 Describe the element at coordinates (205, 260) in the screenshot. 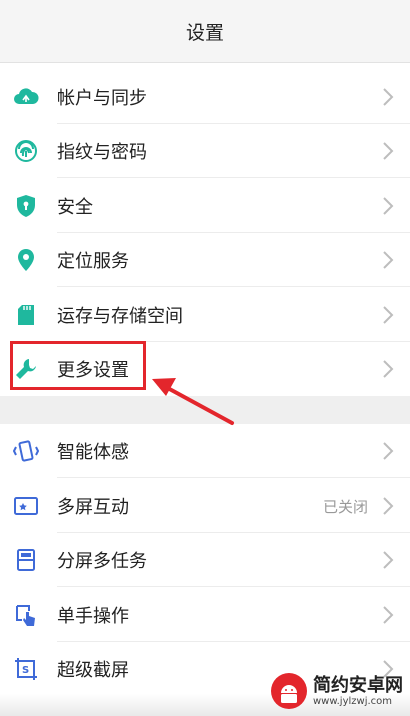

I see `settings-item-location: 定位服务` at that location.